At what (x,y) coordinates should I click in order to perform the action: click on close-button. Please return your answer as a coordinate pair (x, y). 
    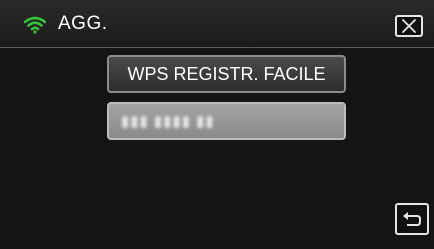
    Looking at the image, I should click on (409, 26).